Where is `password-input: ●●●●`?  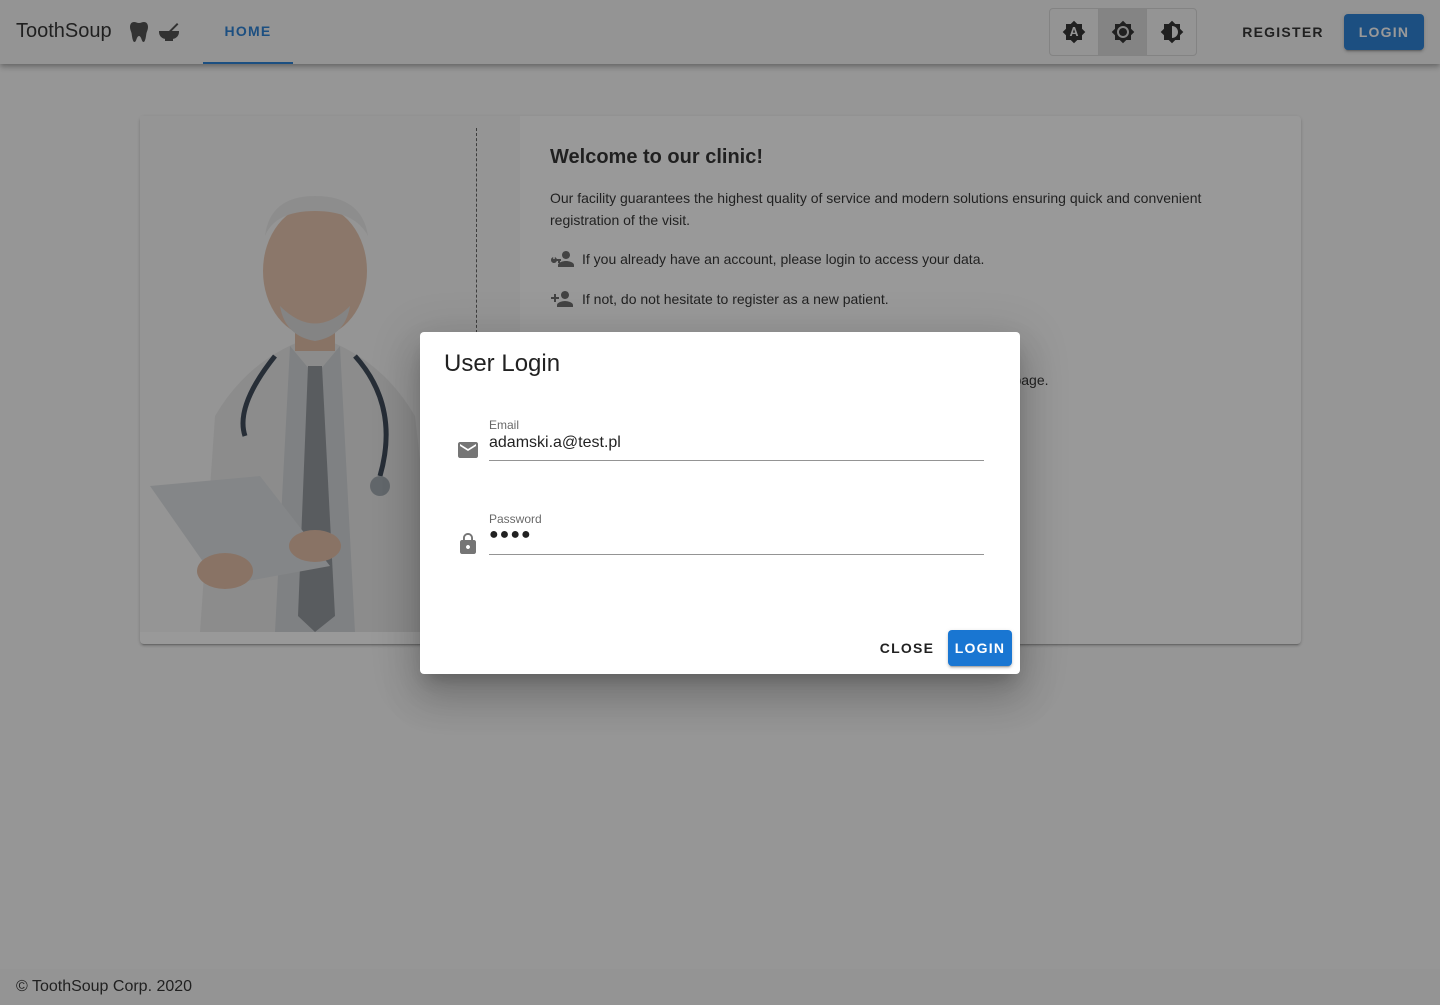
password-input: ●●●● is located at coordinates (510, 535).